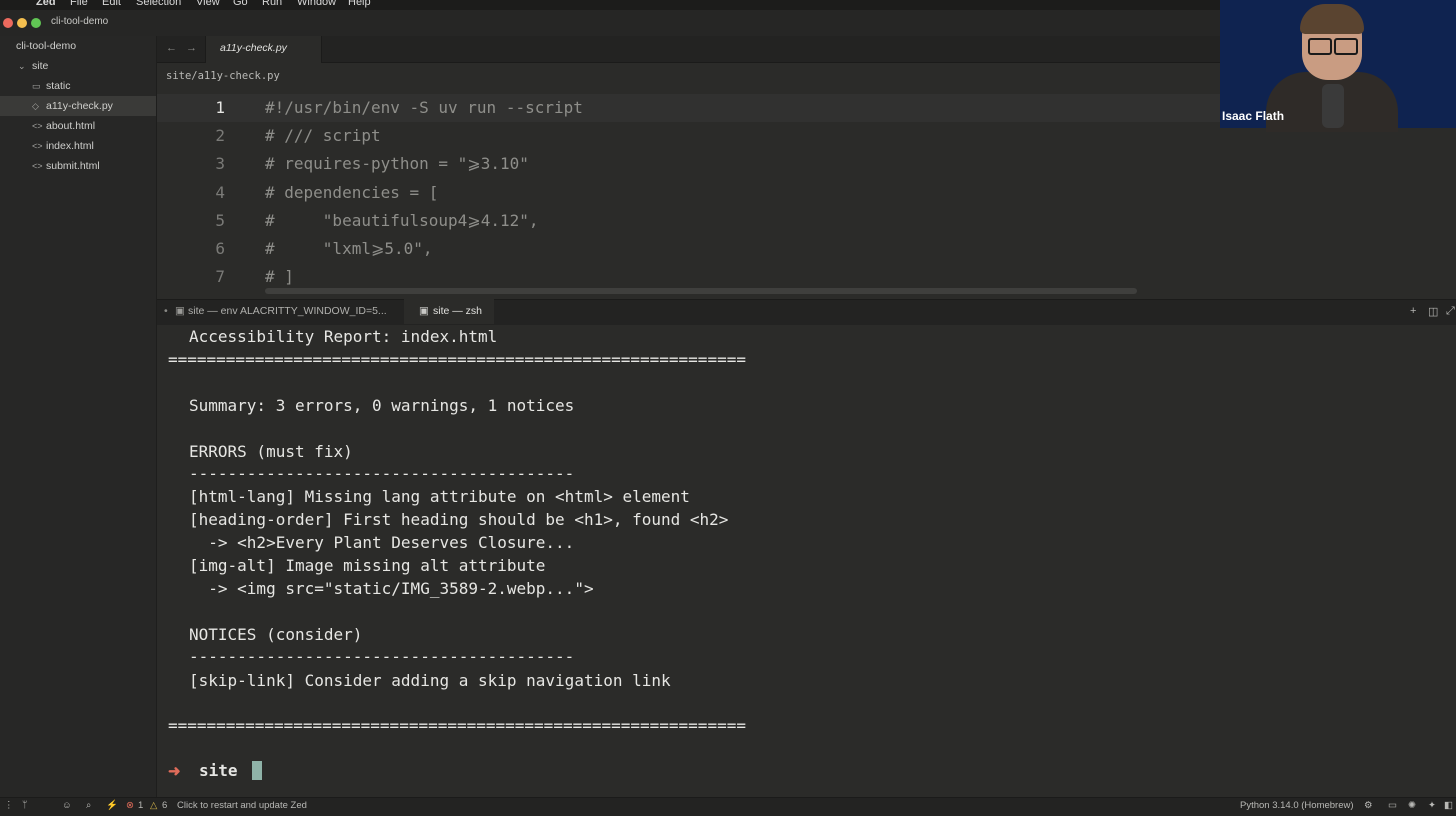  Describe the element at coordinates (78, 86) in the screenshot. I see `tree-item-static: ▭ static` at that location.